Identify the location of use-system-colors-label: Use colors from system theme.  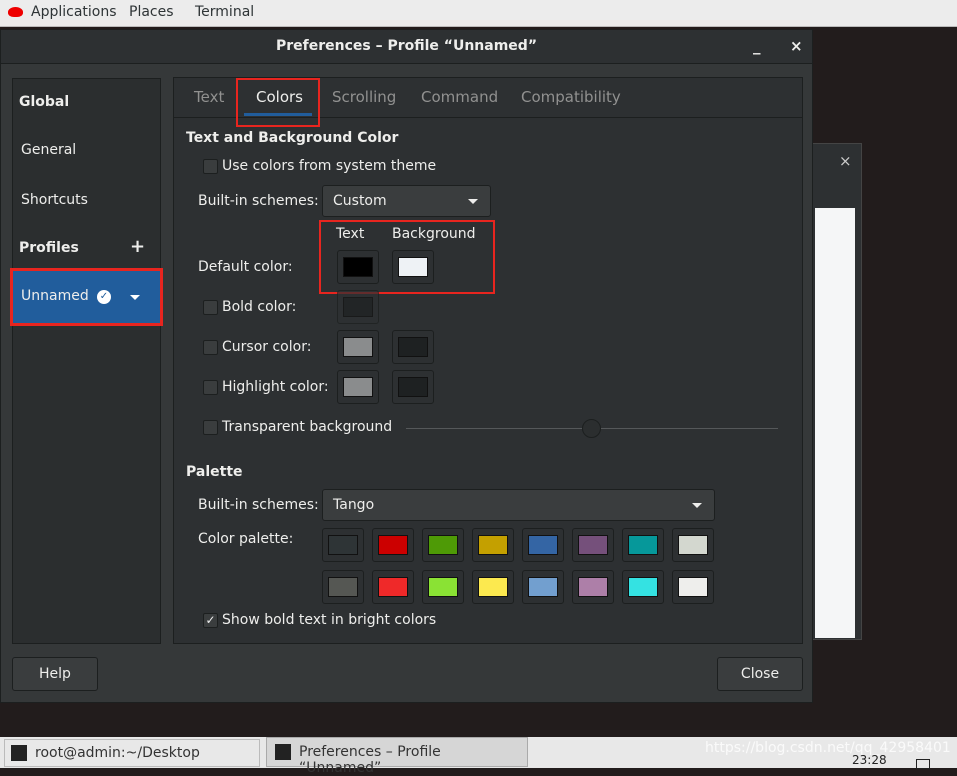
(329, 166).